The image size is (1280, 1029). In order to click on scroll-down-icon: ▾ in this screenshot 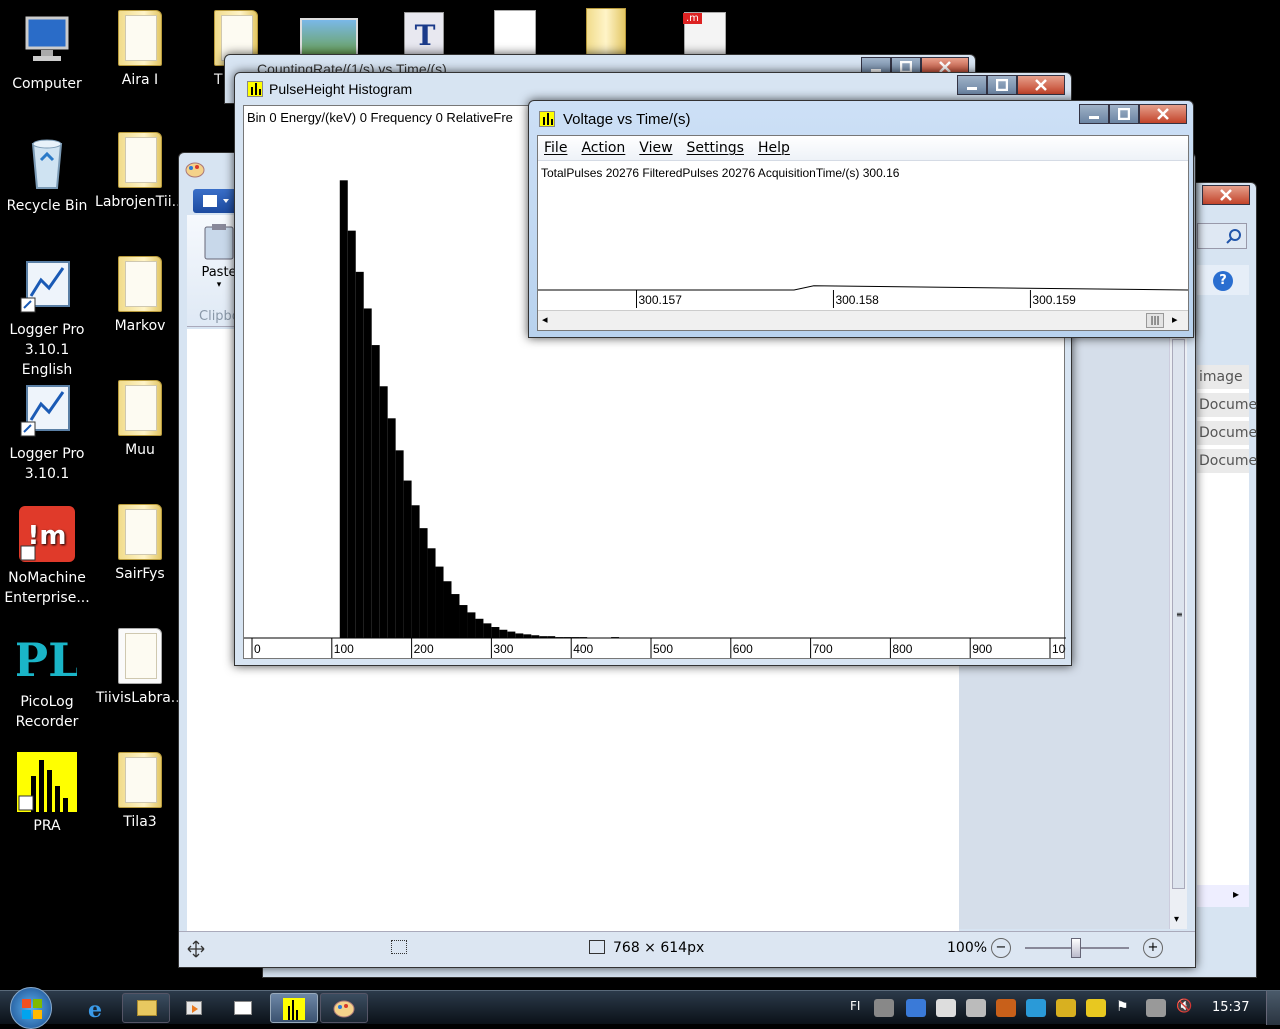, I will do `click(1176, 919)`.